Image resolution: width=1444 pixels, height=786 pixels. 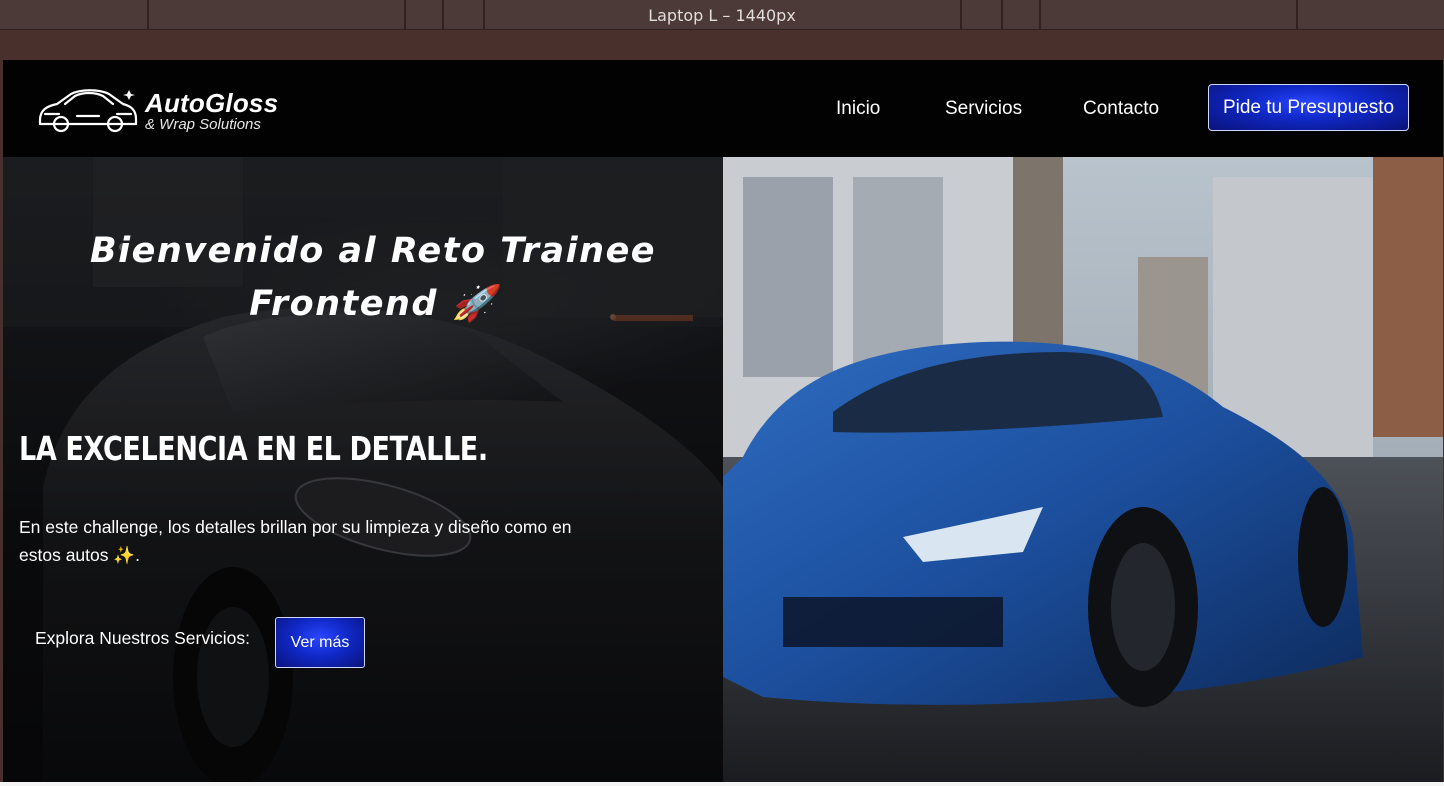 I want to click on ver-mas-button: Ver más, so click(x=320, y=642).